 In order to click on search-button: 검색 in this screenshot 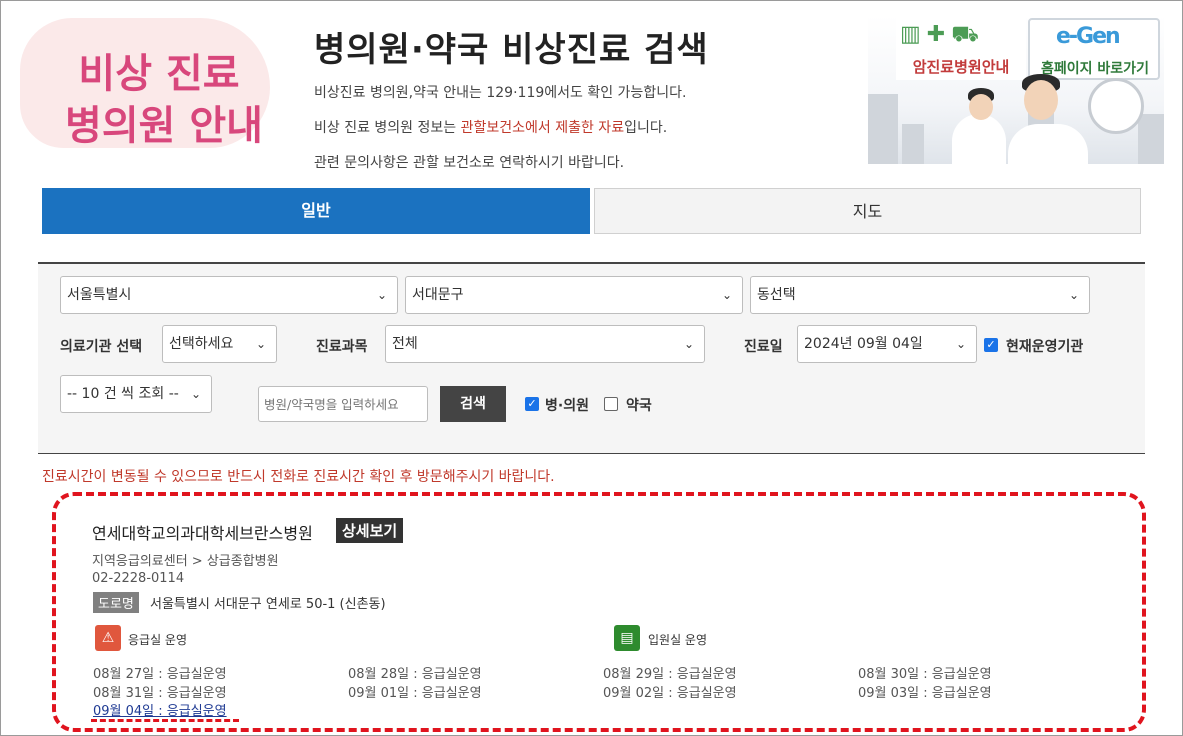, I will do `click(473, 404)`.